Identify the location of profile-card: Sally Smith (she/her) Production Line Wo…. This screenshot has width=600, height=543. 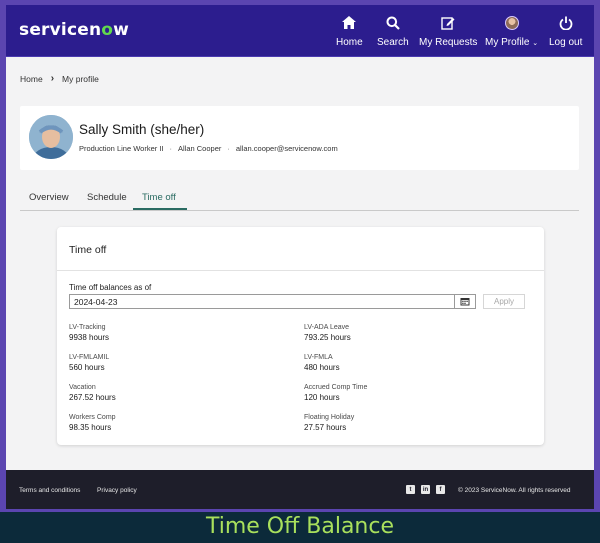
(299, 138).